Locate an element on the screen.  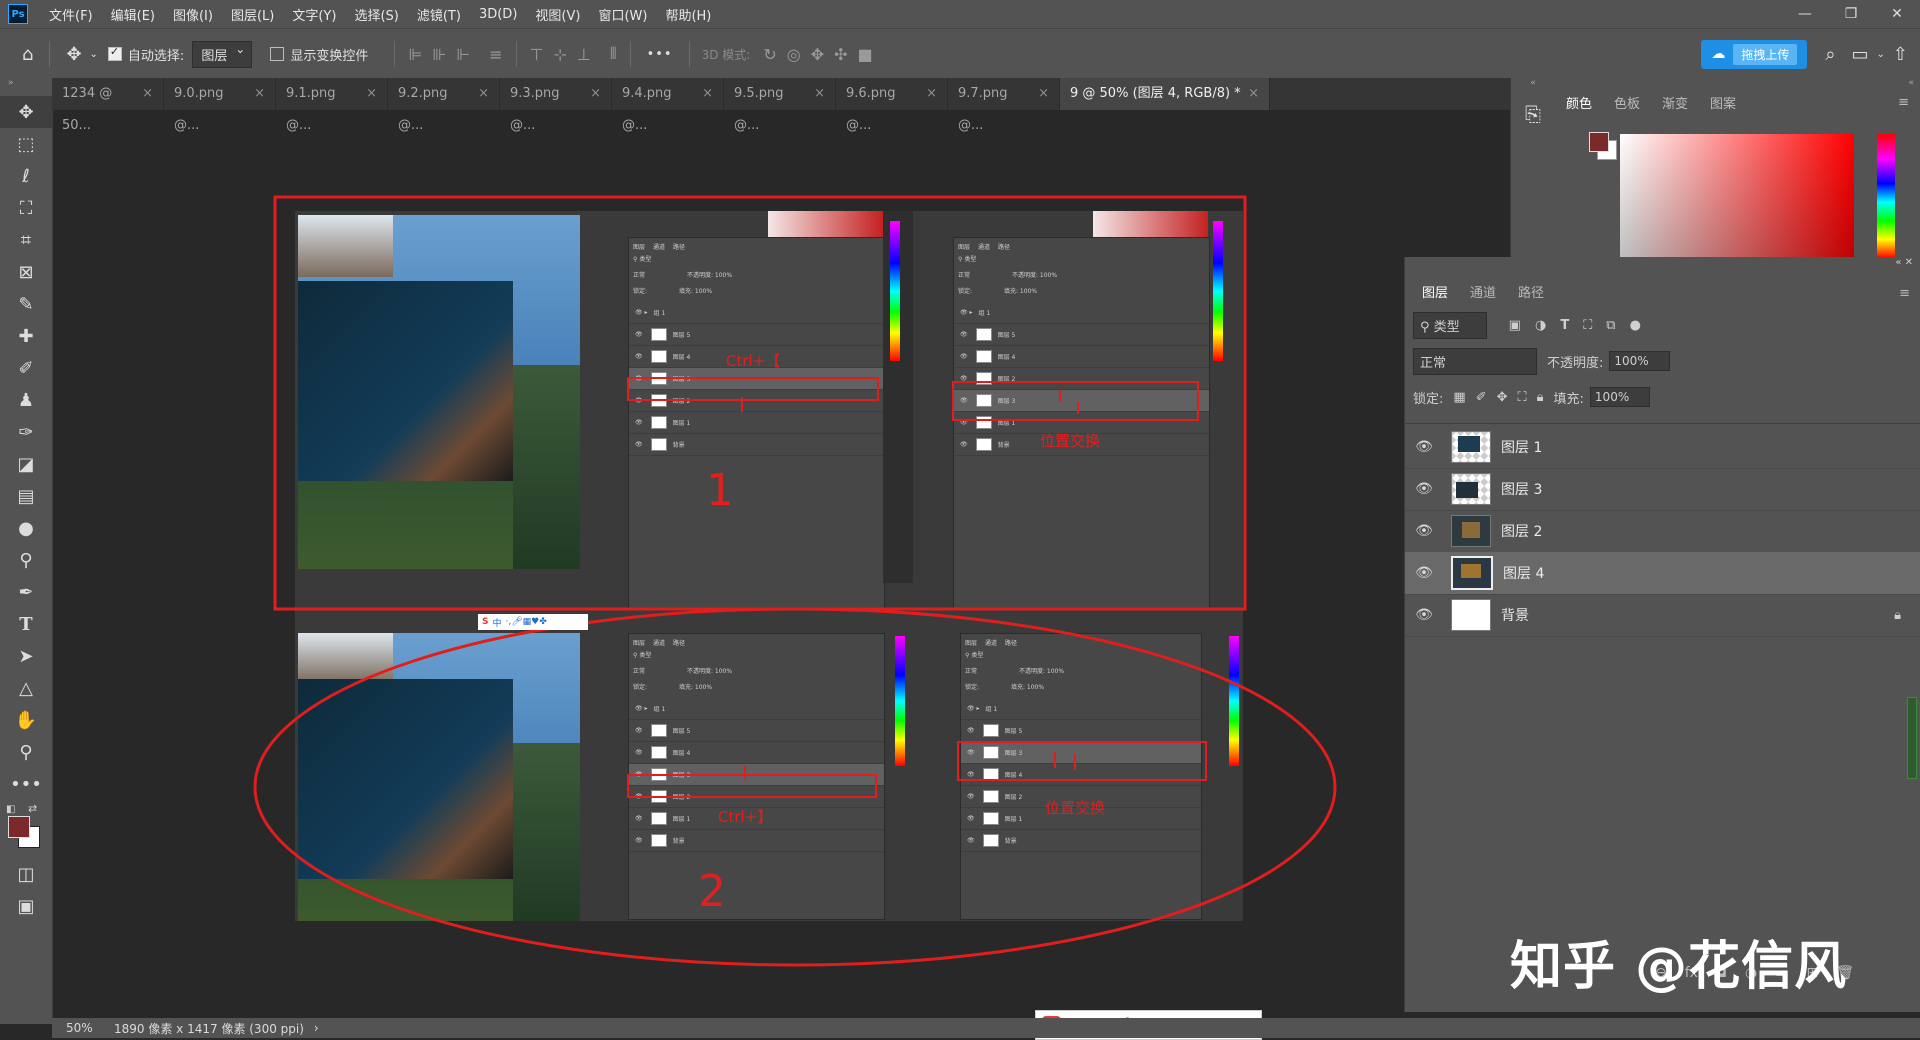
annotation-swap-bottom: 位置交换 is located at coordinates (1075, 808).